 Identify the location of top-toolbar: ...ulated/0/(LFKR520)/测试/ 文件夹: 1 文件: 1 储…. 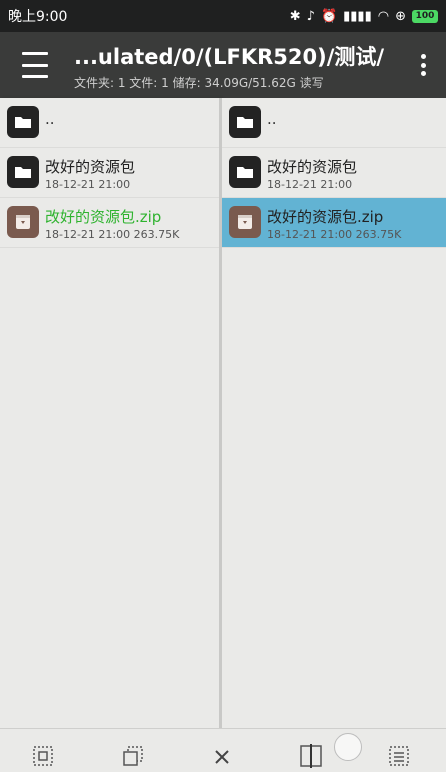
(223, 65).